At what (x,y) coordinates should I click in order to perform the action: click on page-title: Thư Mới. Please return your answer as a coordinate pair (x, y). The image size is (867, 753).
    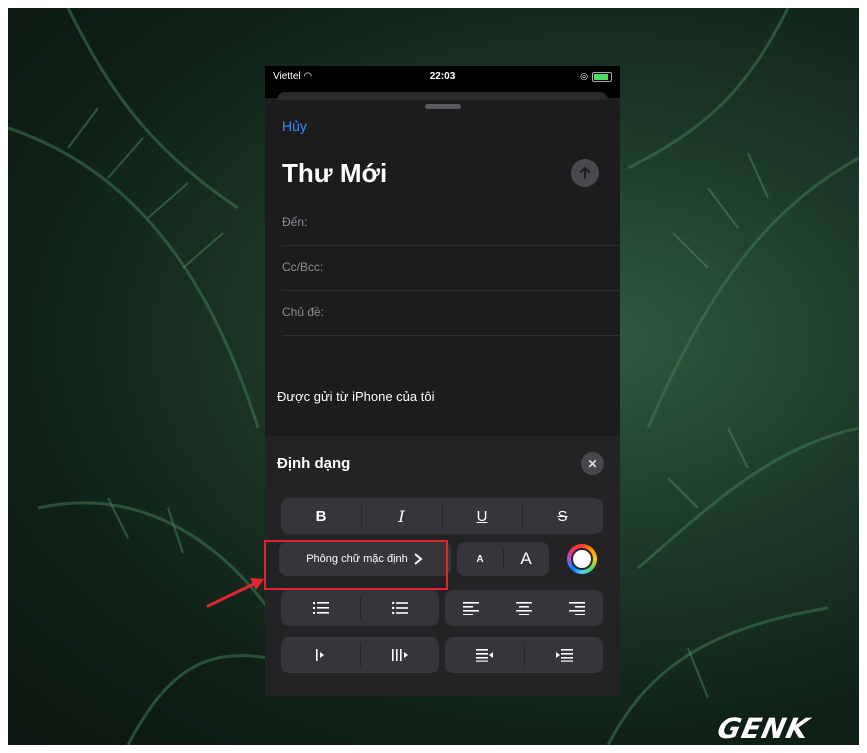
    Looking at the image, I should click on (335, 173).